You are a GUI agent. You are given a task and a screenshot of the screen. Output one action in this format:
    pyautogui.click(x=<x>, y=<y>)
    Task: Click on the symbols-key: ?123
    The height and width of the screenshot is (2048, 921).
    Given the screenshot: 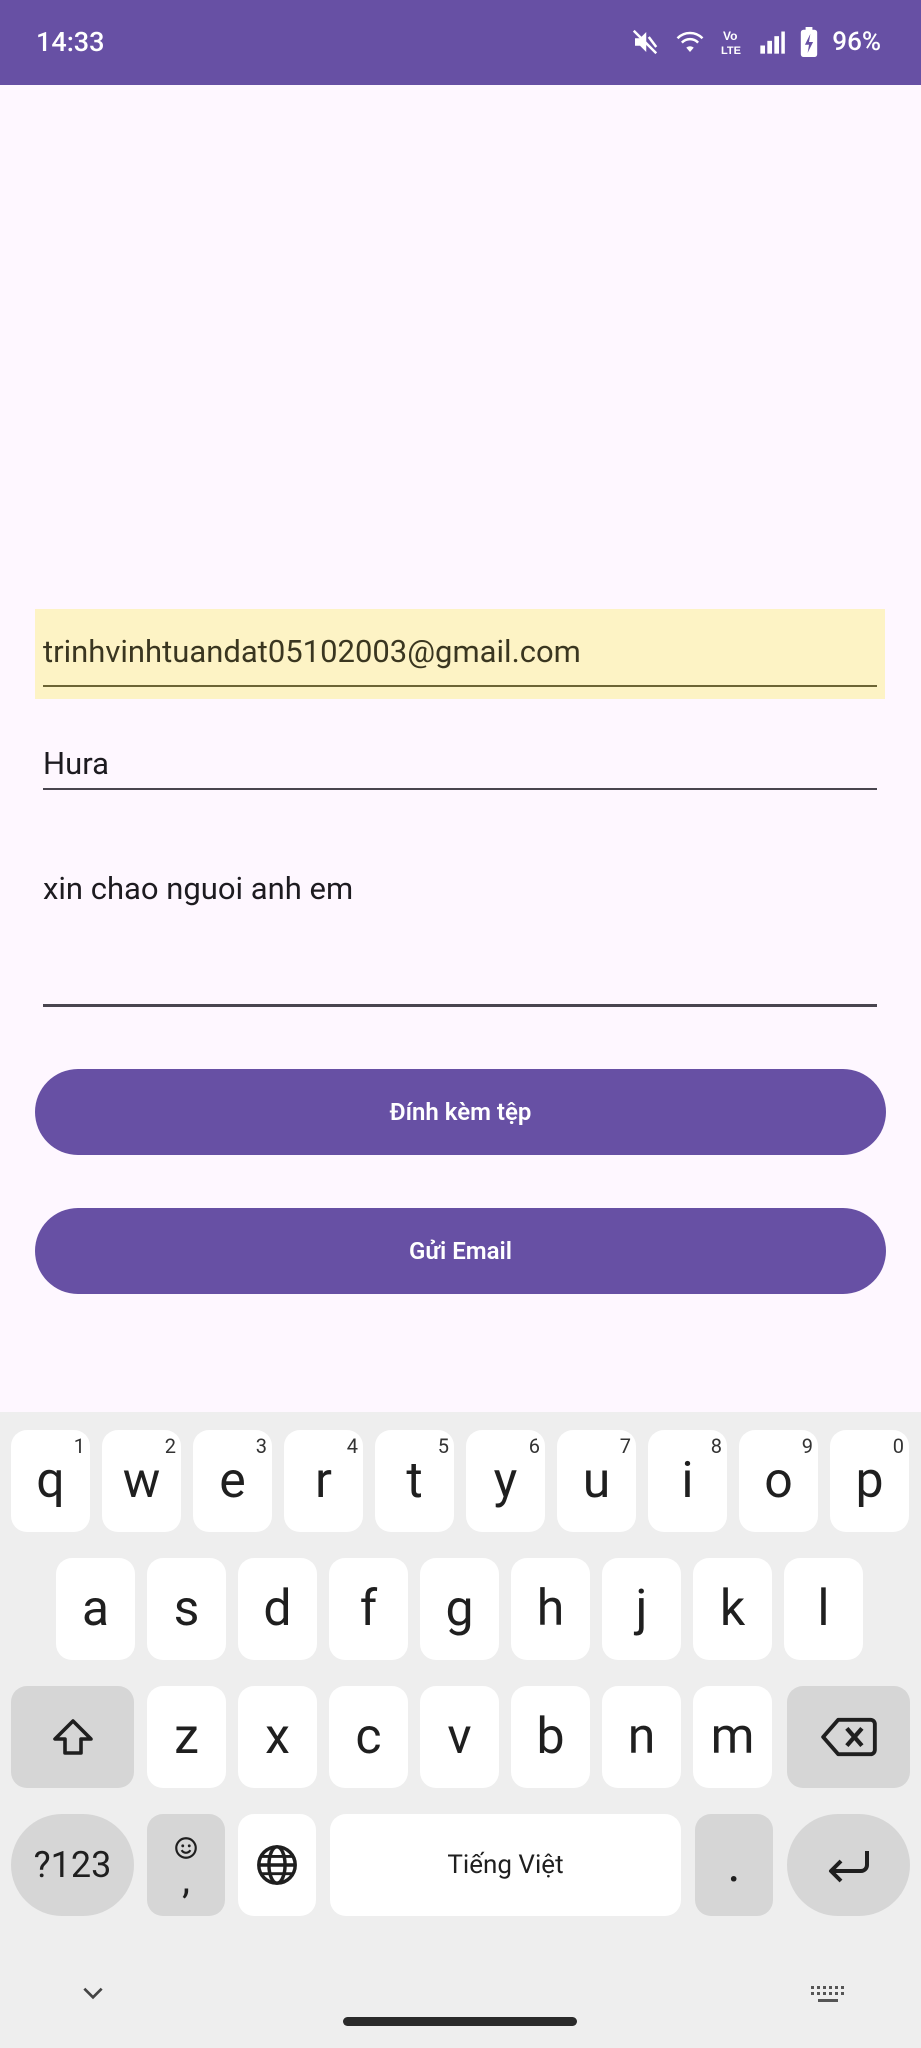 What is the action you would take?
    pyautogui.click(x=72, y=1865)
    